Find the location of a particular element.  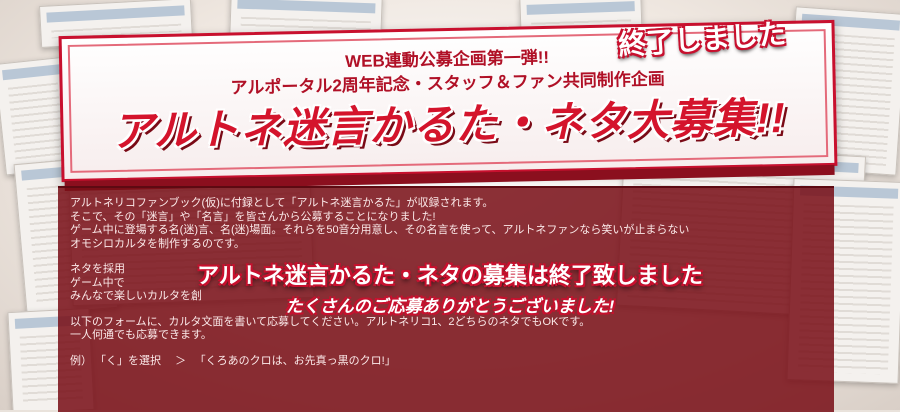

info-line: オモシロカルタを制作するのです。 is located at coordinates (157, 243).